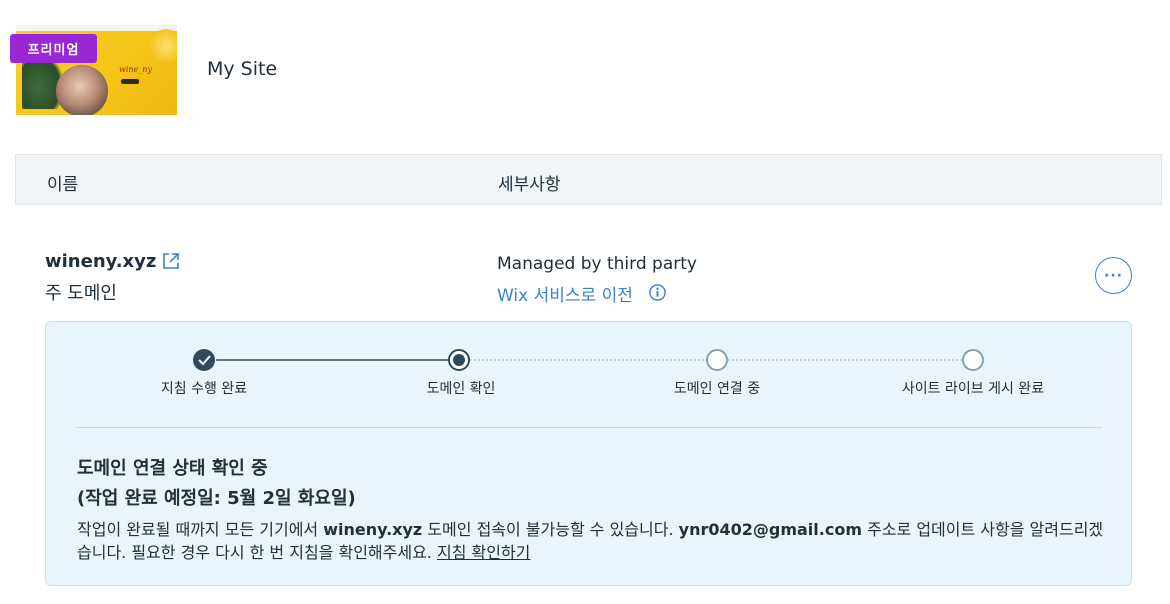 This screenshot has height=604, width=1170. I want to click on info-icon, so click(657, 292).